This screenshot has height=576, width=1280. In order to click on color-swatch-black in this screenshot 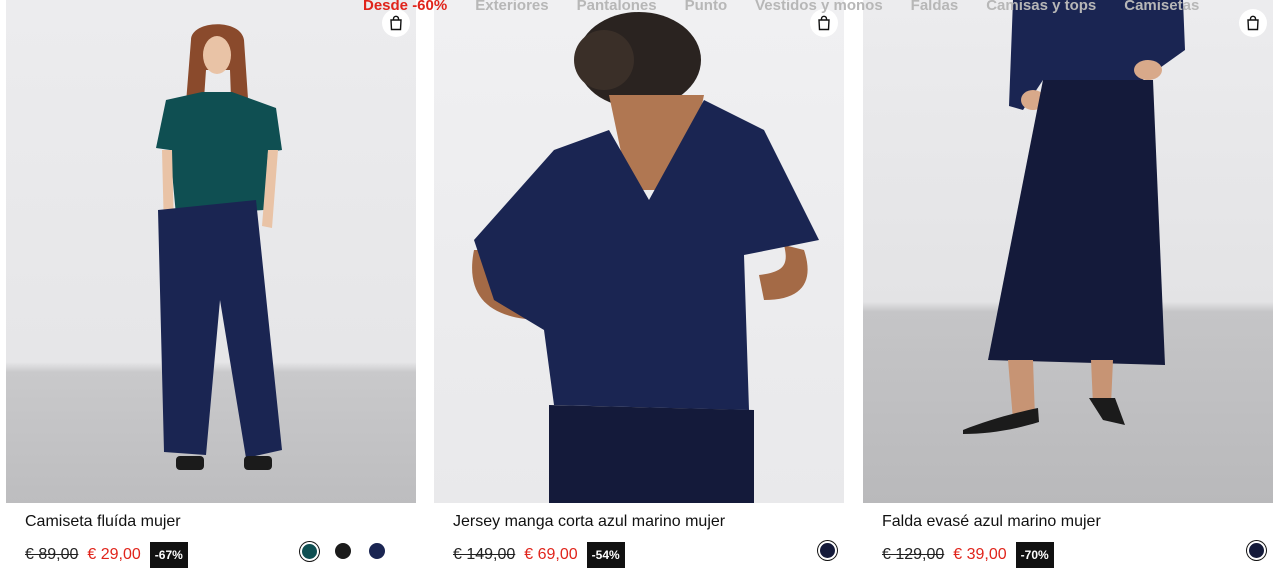, I will do `click(343, 551)`.